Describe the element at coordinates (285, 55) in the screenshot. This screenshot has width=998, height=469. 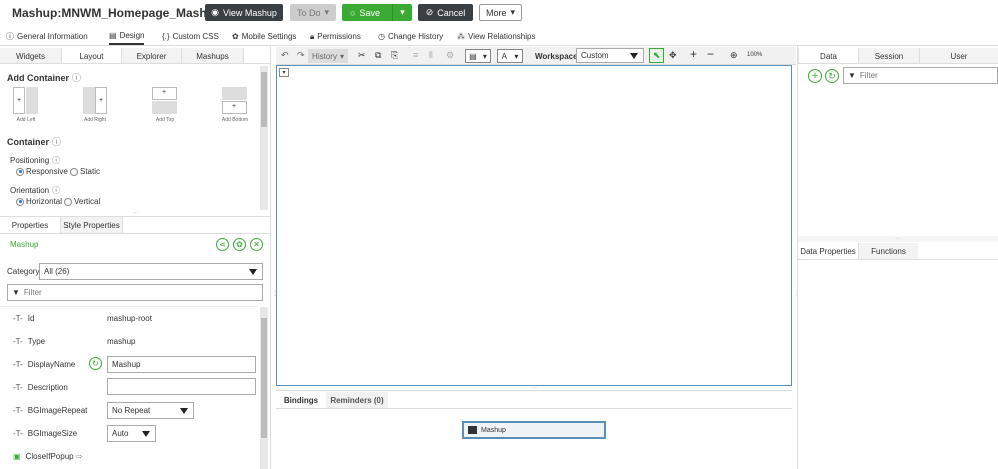
I see `undo-icon: ↶` at that location.